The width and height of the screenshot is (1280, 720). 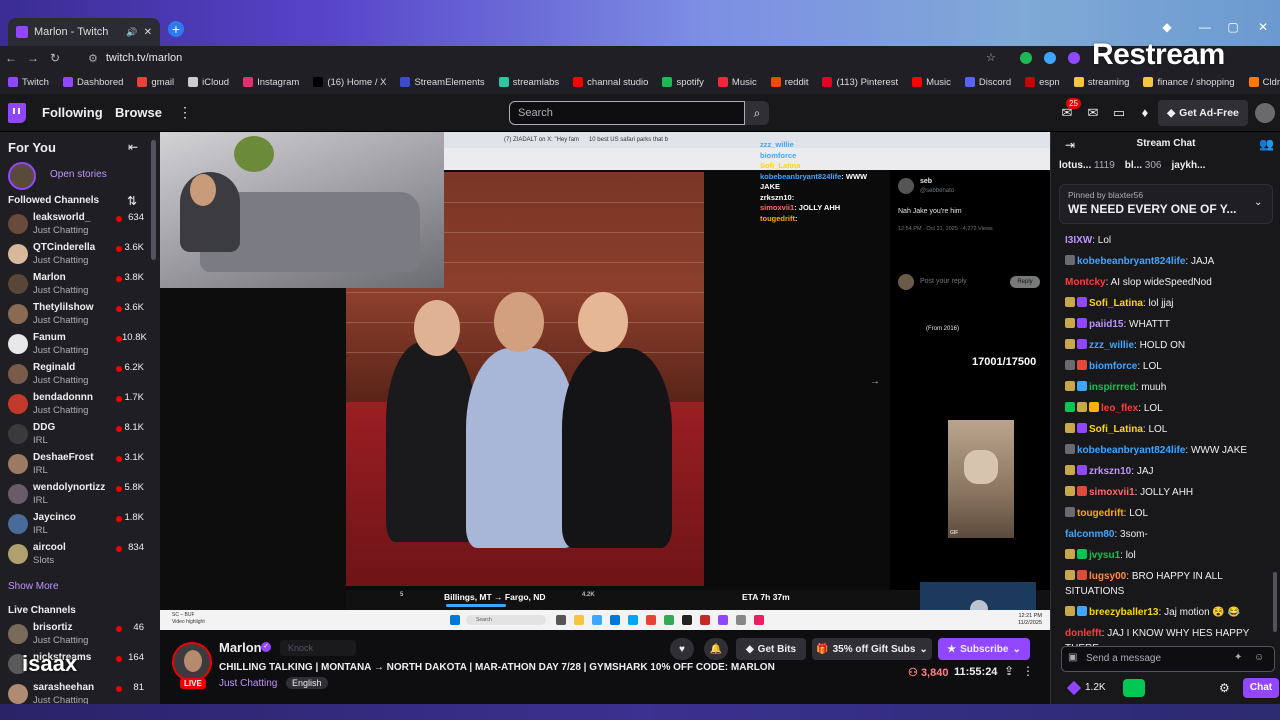 What do you see at coordinates (1028, 671) in the screenshot?
I see `more-options-icon: ⋮` at bounding box center [1028, 671].